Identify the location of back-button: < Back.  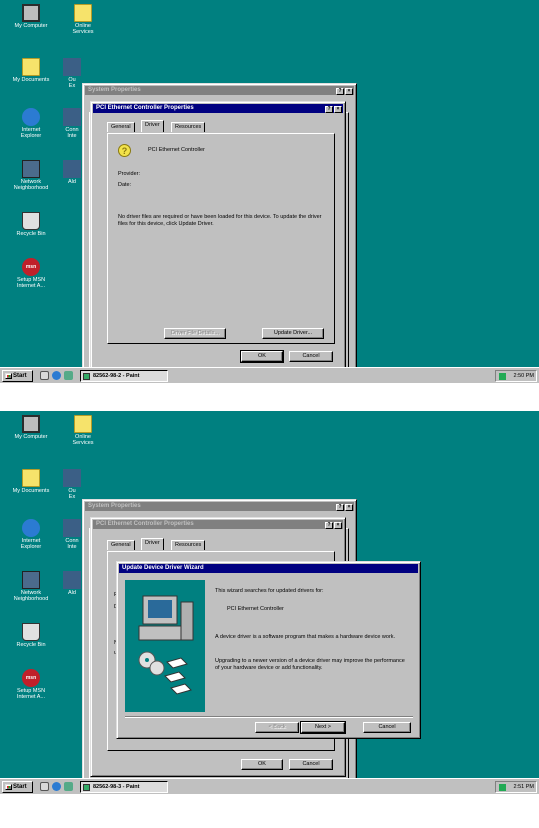
(277, 727).